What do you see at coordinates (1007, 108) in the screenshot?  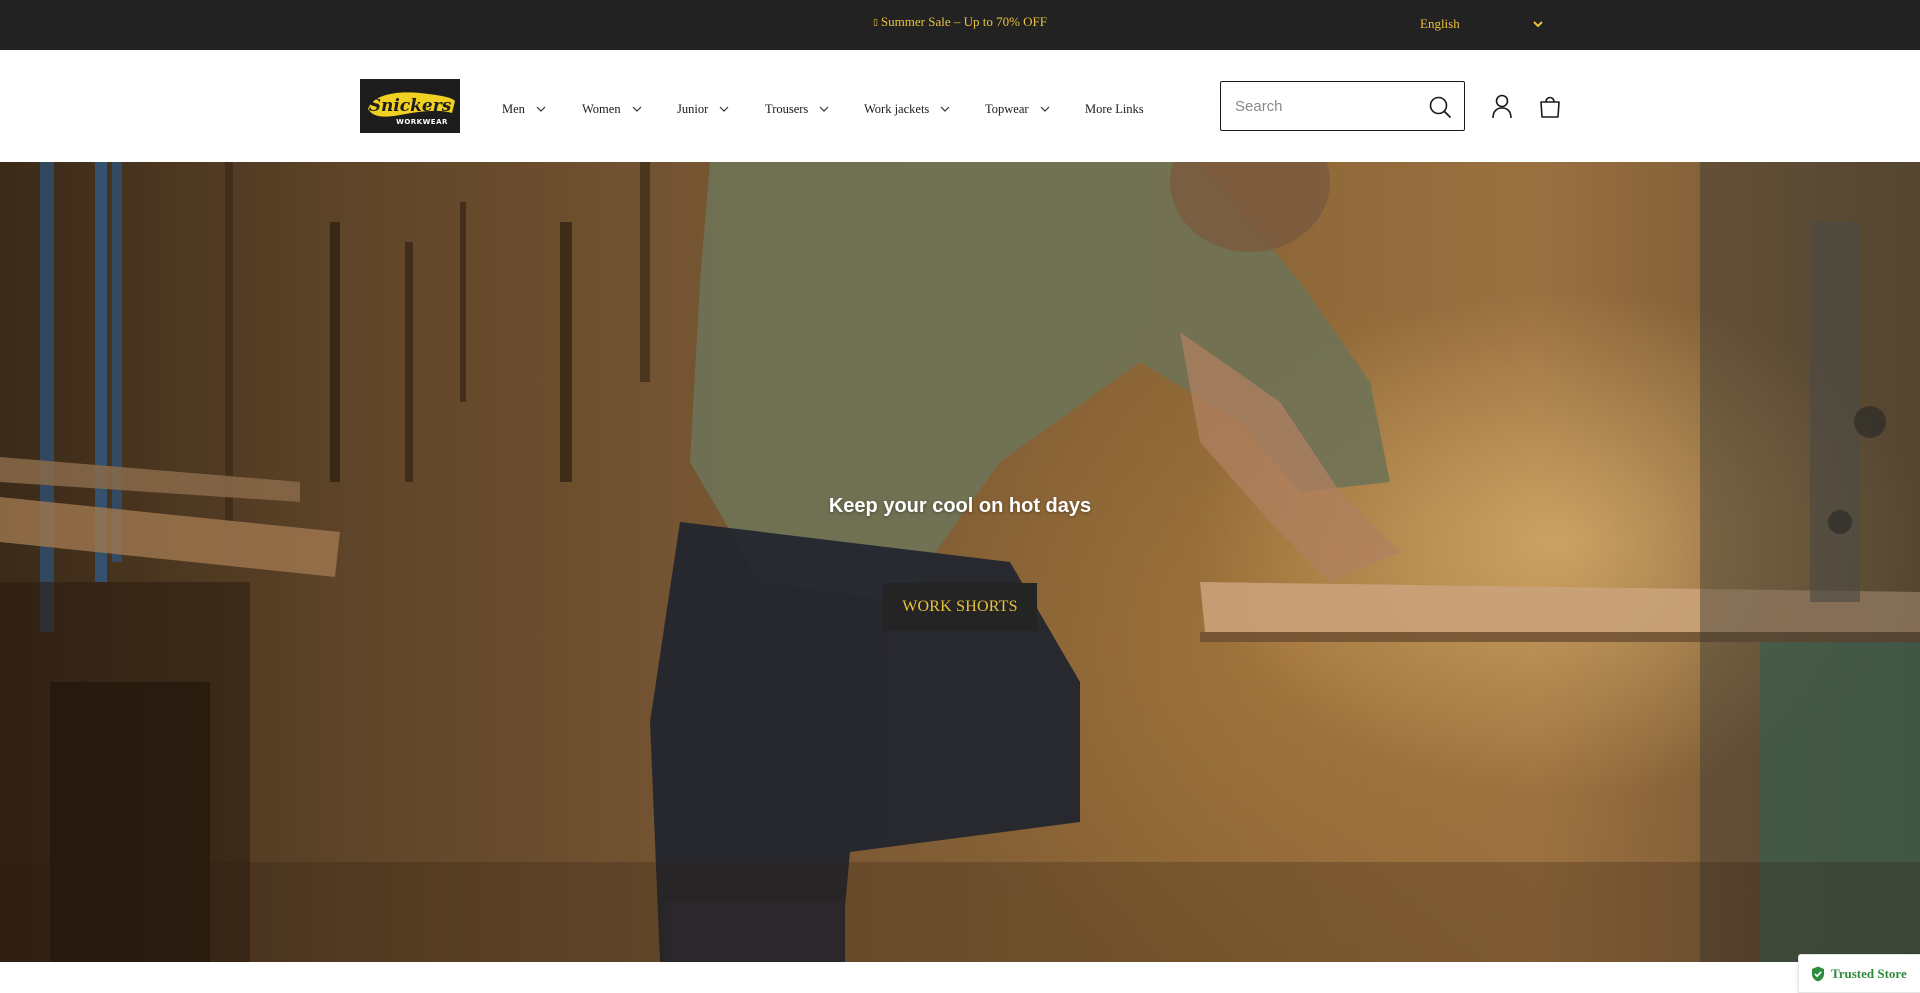 I see `nav-item-label: Topwear` at bounding box center [1007, 108].